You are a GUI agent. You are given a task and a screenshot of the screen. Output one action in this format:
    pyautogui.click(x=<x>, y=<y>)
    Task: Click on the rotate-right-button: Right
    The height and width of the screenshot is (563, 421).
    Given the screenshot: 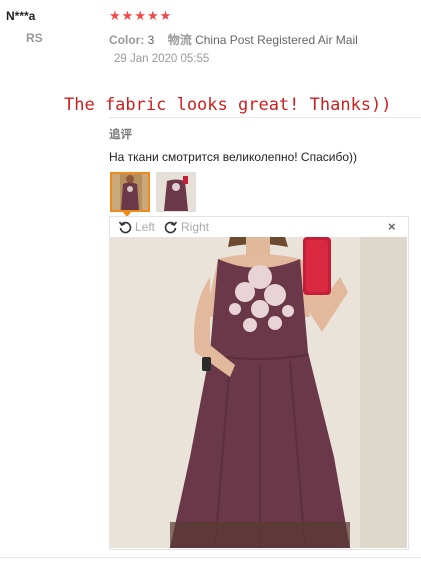 What is the action you would take?
    pyautogui.click(x=186, y=227)
    